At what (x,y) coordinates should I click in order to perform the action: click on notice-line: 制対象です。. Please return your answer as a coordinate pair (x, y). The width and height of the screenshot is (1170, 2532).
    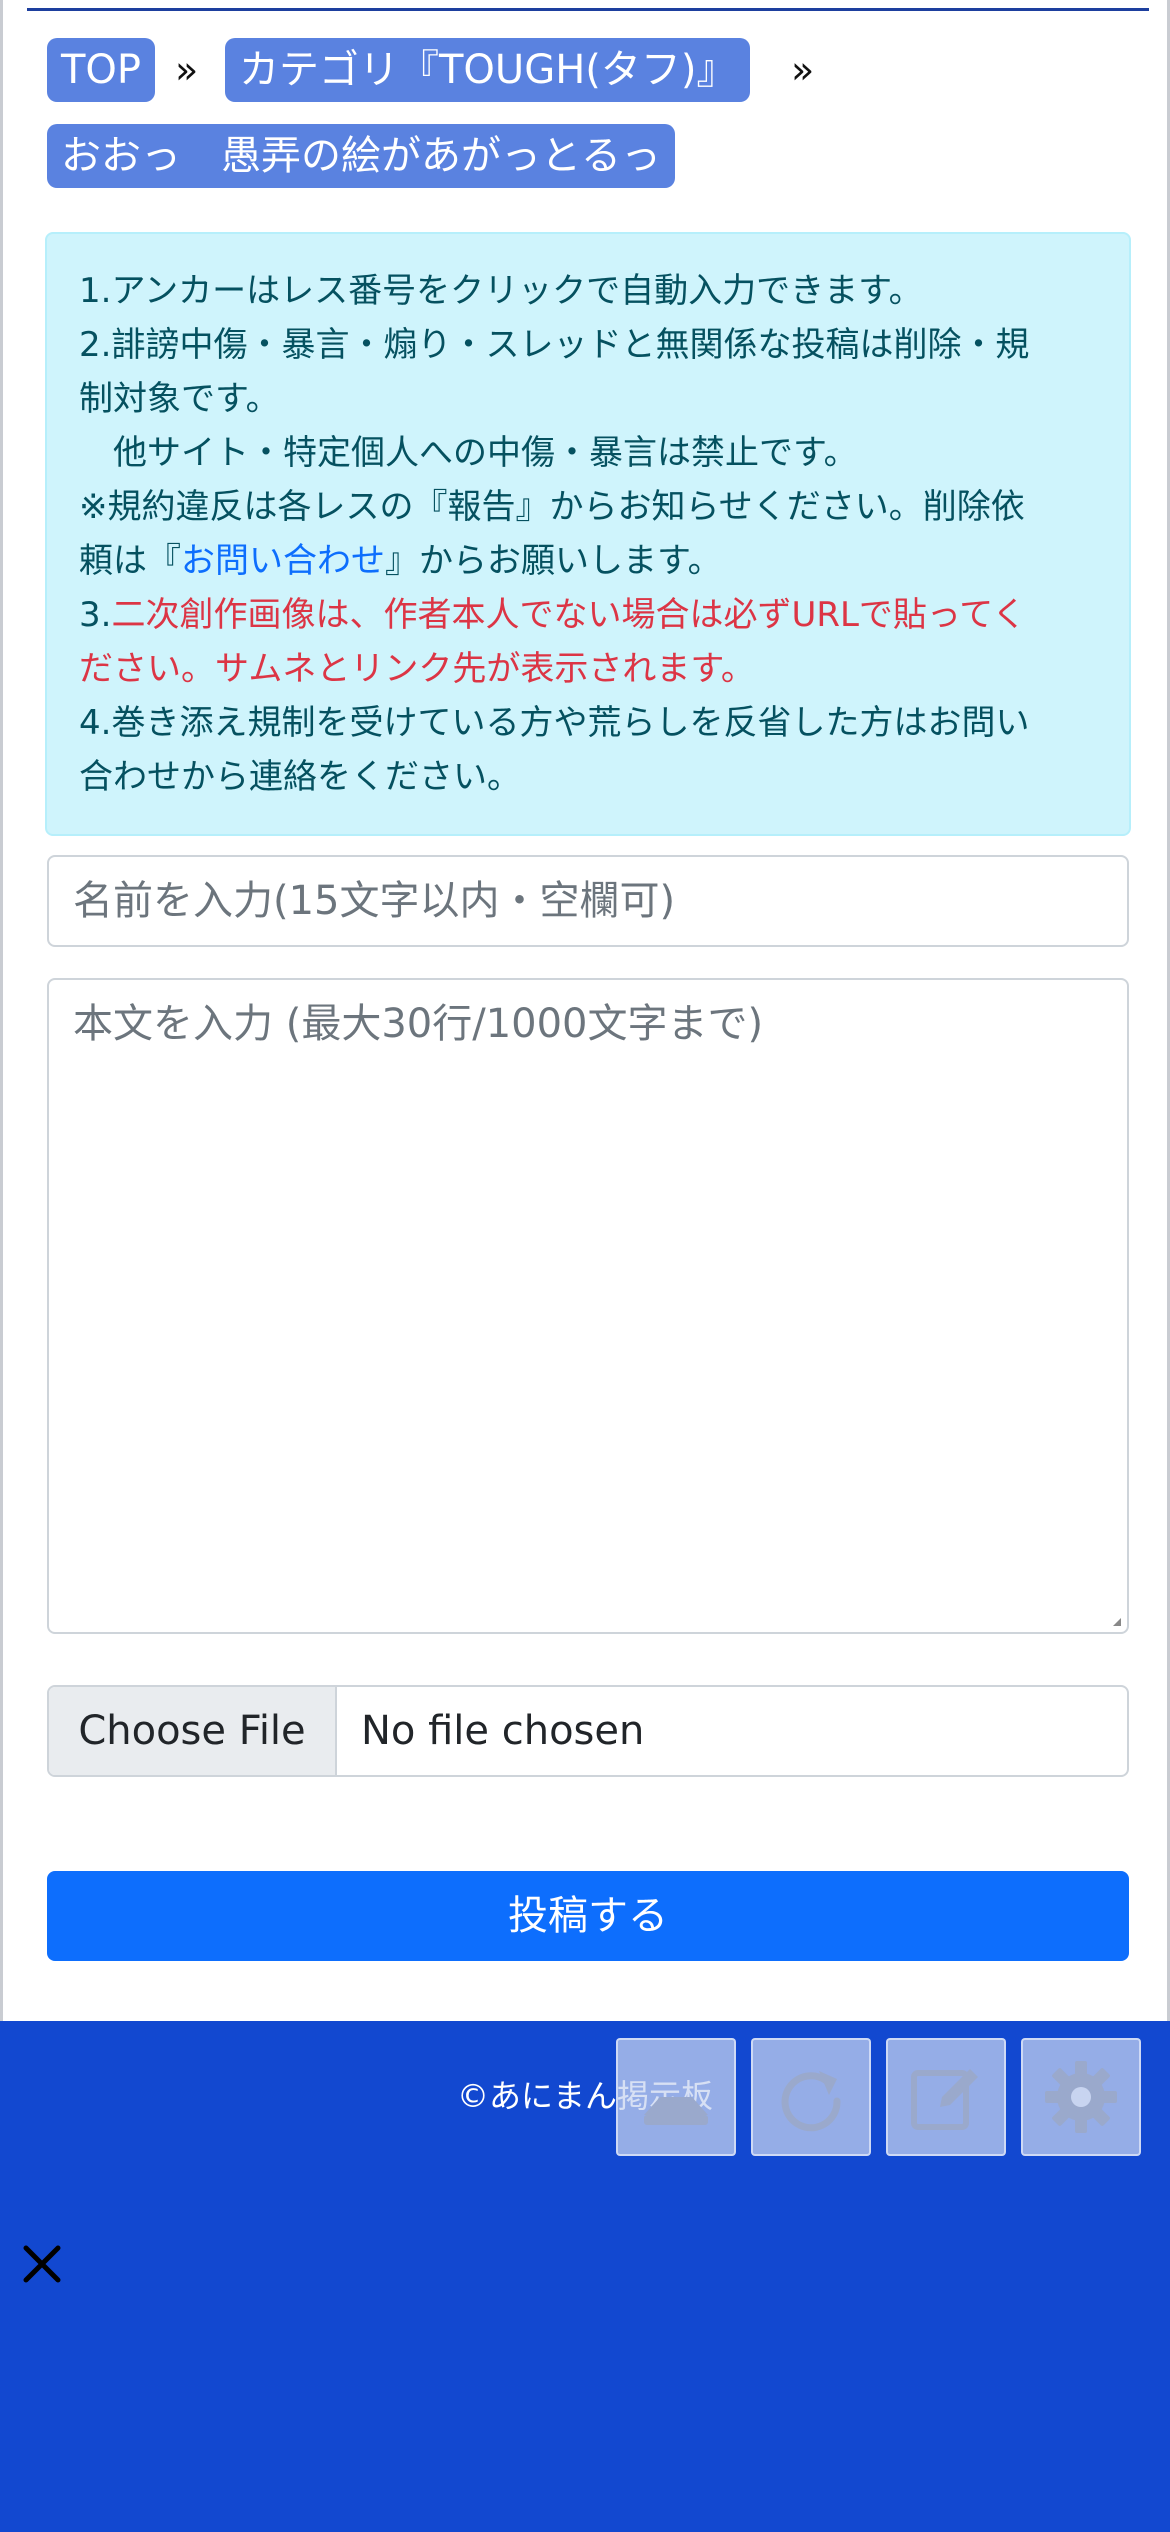
    Looking at the image, I should click on (179, 399).